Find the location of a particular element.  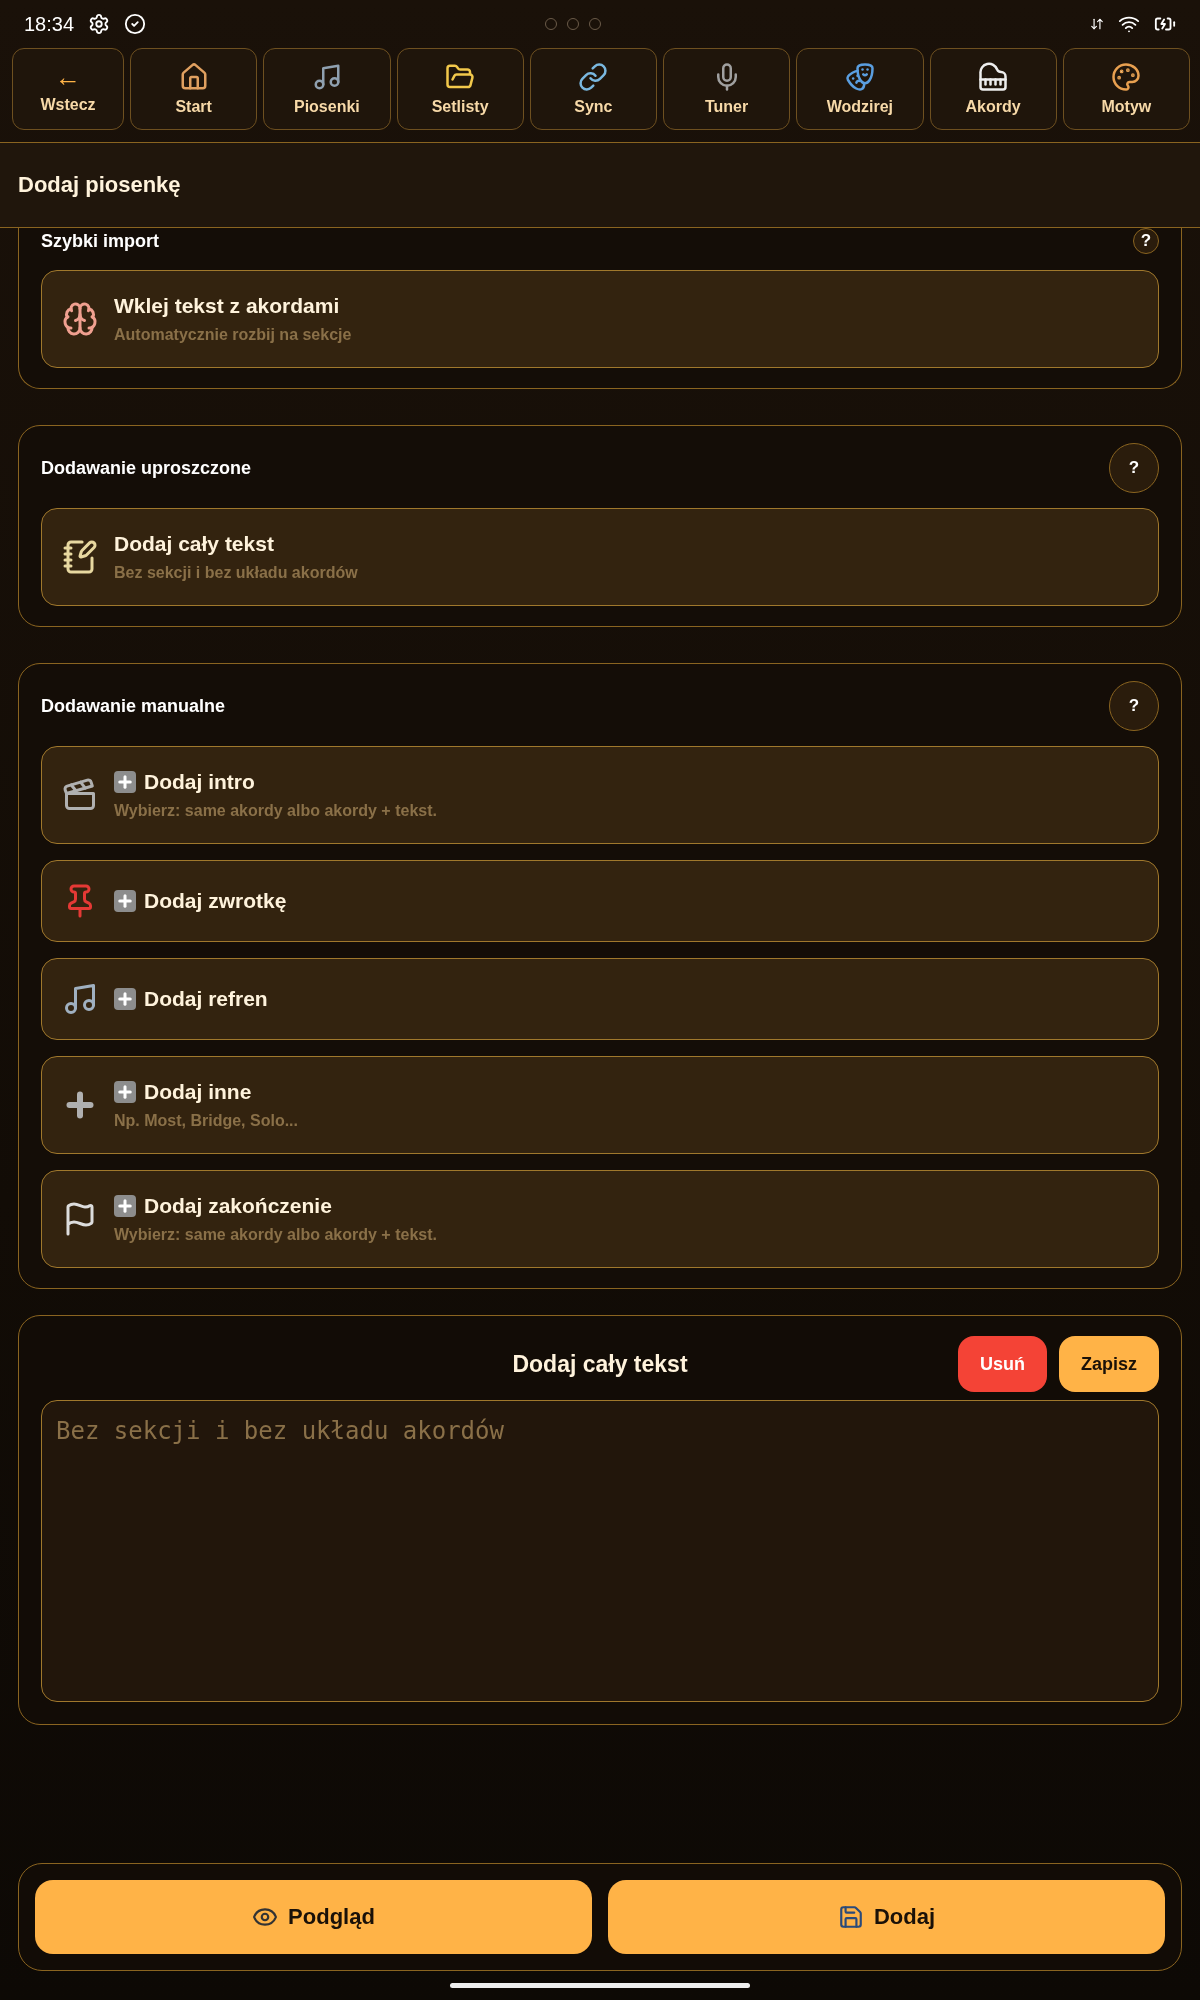

status-time: 18:34 is located at coordinates (49, 24).